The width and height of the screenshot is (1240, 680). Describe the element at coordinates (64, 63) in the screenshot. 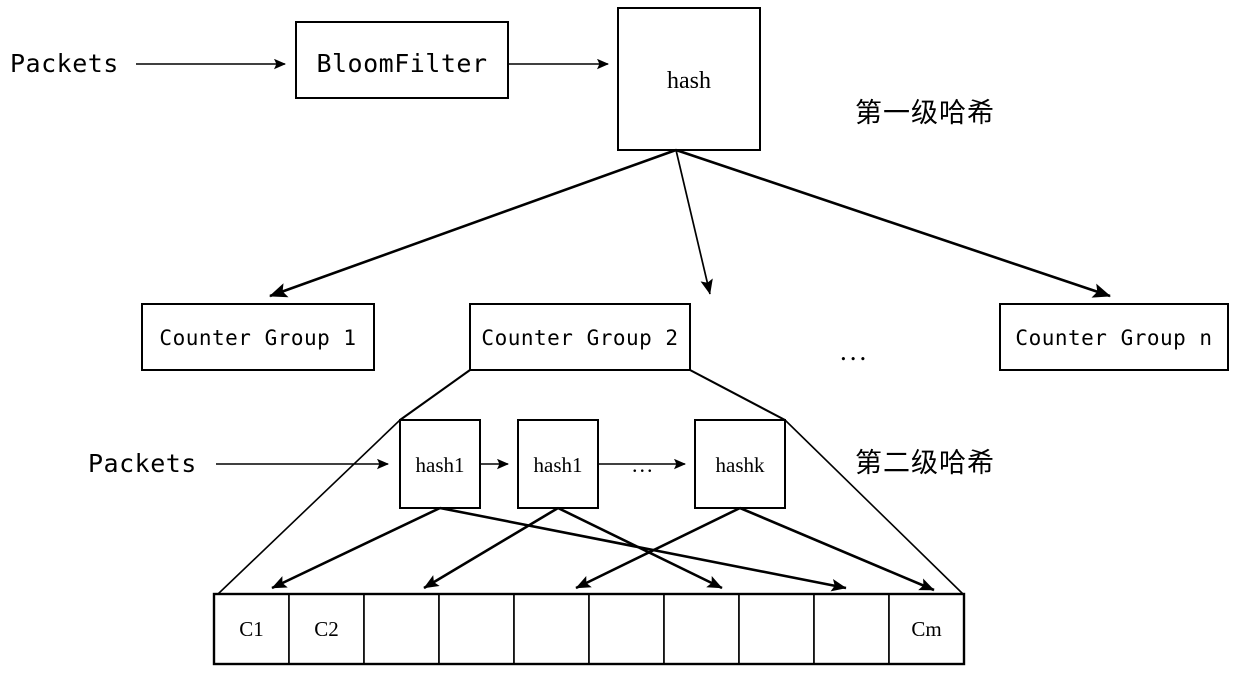

I see `packets-top-label: Packets` at that location.